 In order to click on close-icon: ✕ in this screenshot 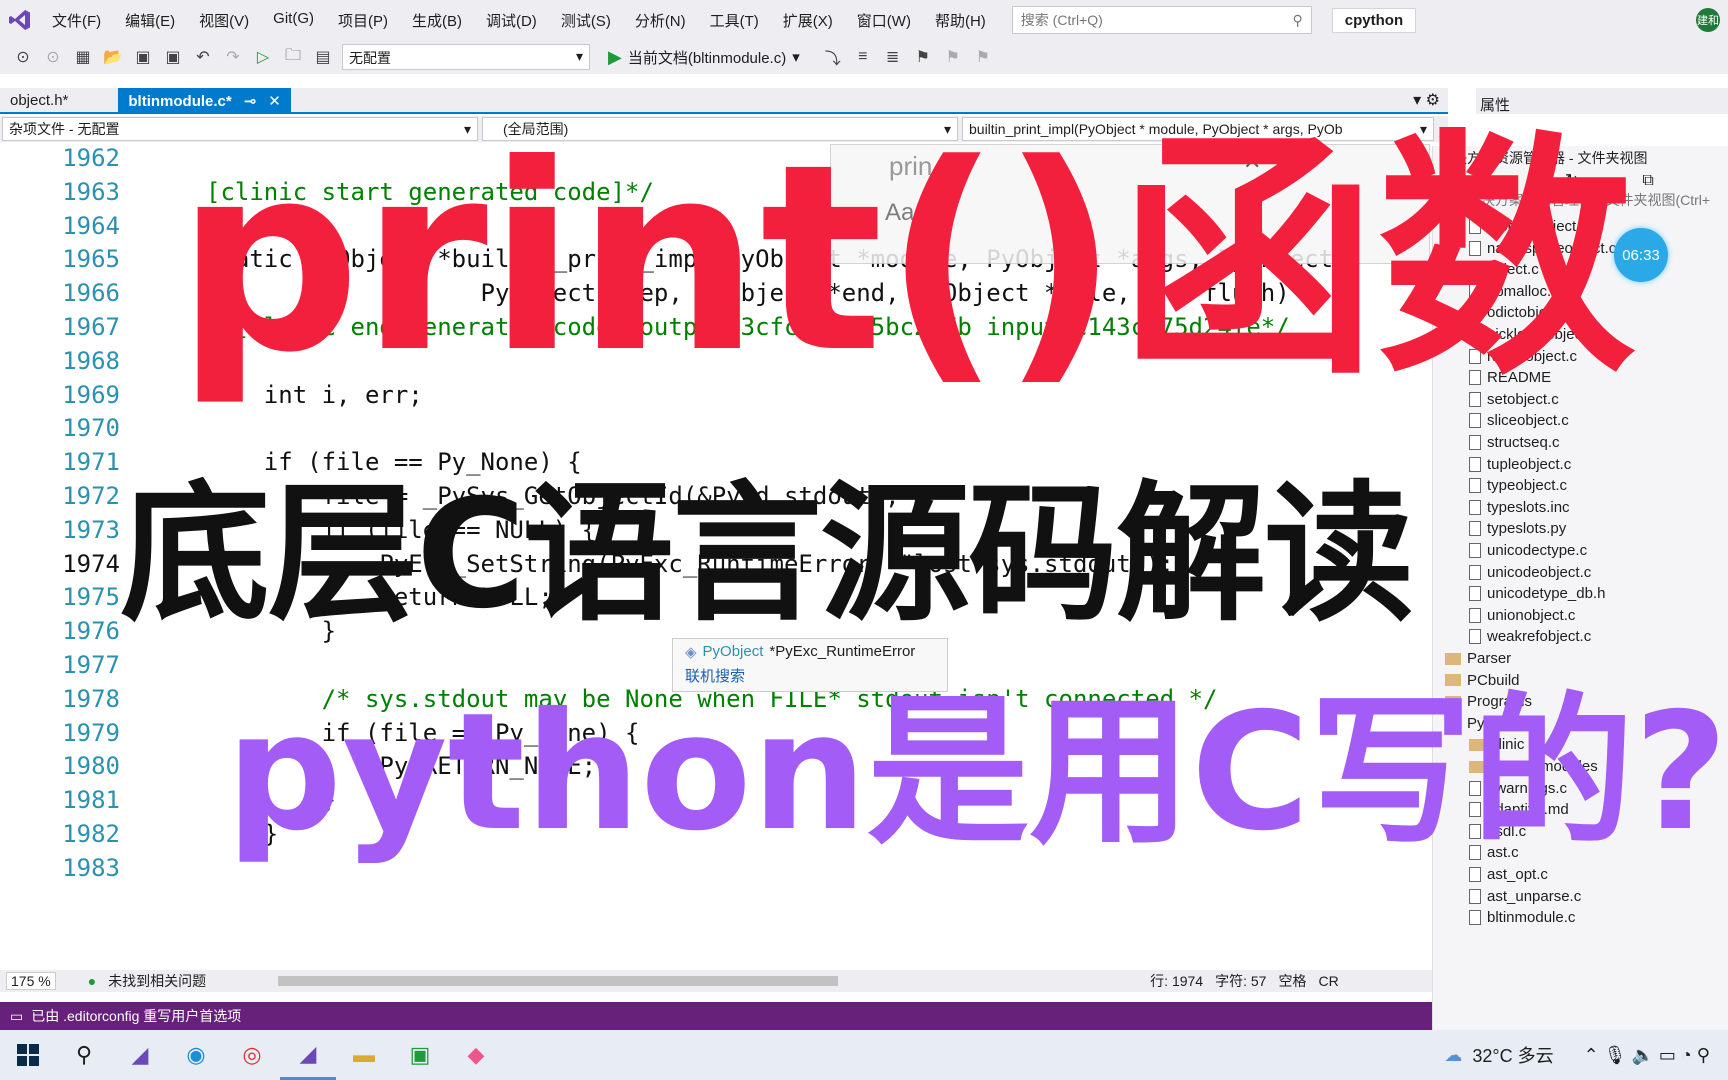, I will do `click(274, 101)`.